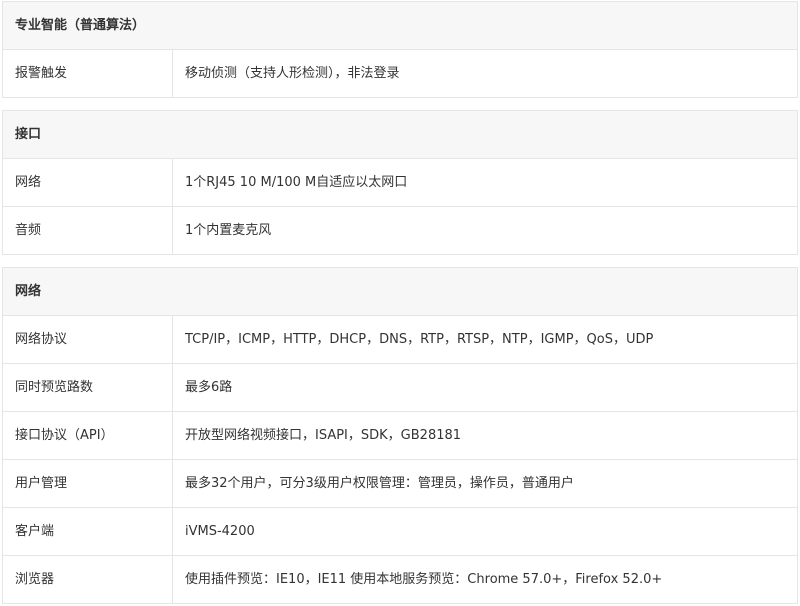  I want to click on spec-label: 同时预览路数, so click(88, 387).